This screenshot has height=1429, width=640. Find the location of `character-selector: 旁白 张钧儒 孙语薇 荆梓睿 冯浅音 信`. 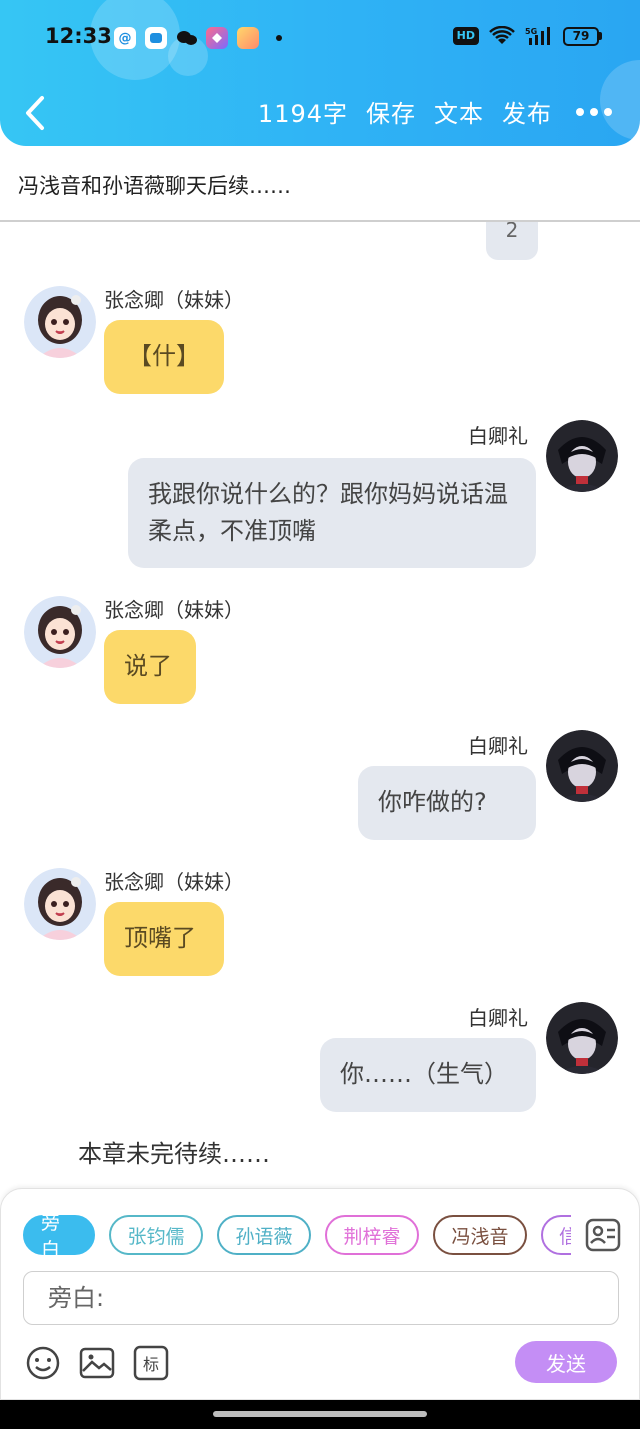

character-selector: 旁白 张钧儒 孙语薇 荆梓睿 冯浅音 信 is located at coordinates (297, 1237).